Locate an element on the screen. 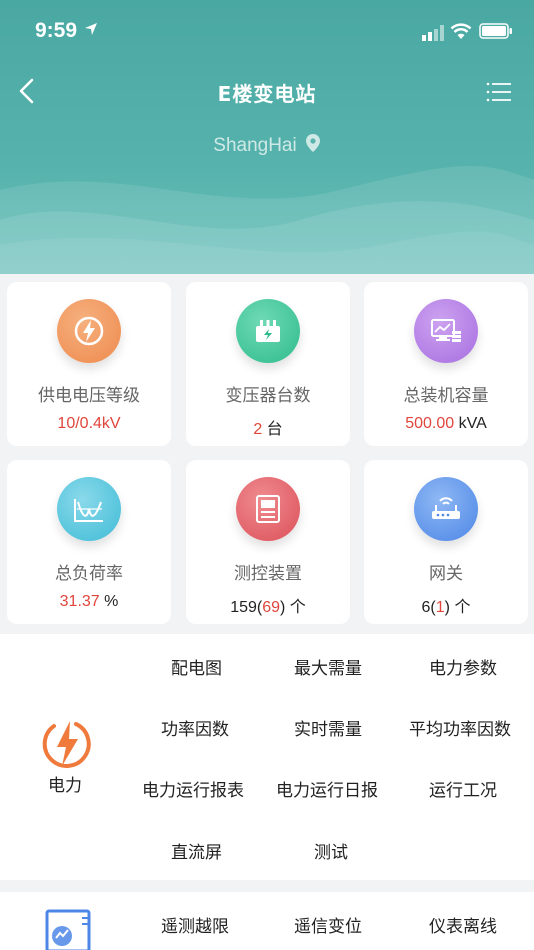 Image resolution: width=534 pixels, height=950 pixels. menu-test: 测试 is located at coordinates (331, 850).